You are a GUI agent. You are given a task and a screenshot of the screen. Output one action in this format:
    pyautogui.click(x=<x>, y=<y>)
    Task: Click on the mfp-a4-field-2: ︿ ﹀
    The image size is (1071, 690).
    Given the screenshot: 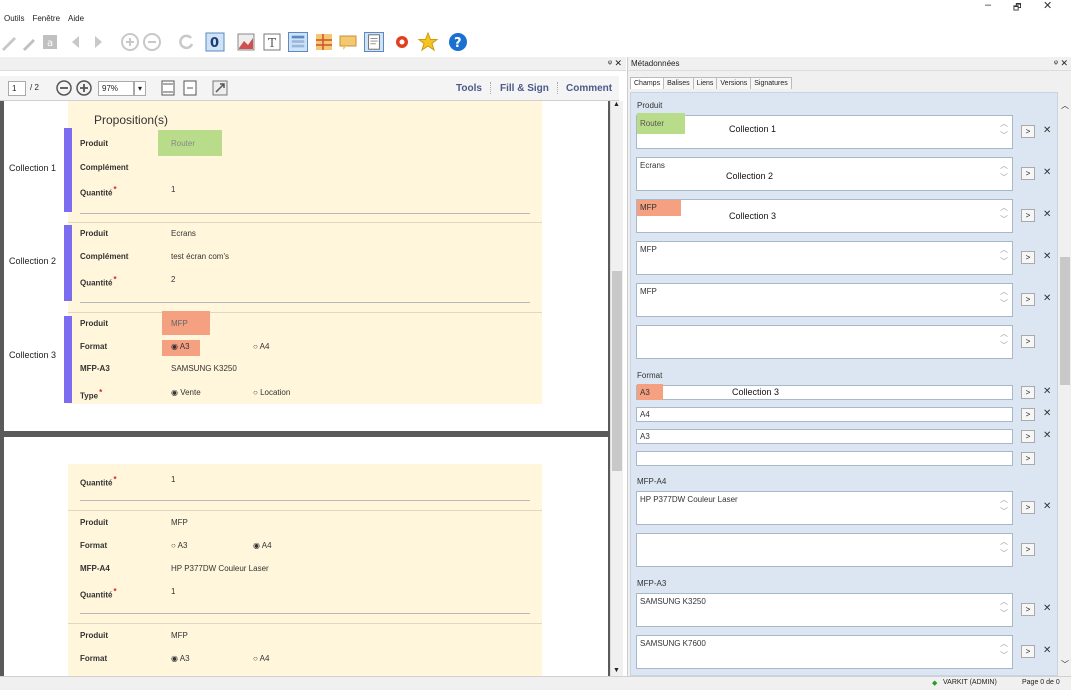 What is the action you would take?
    pyautogui.click(x=824, y=550)
    